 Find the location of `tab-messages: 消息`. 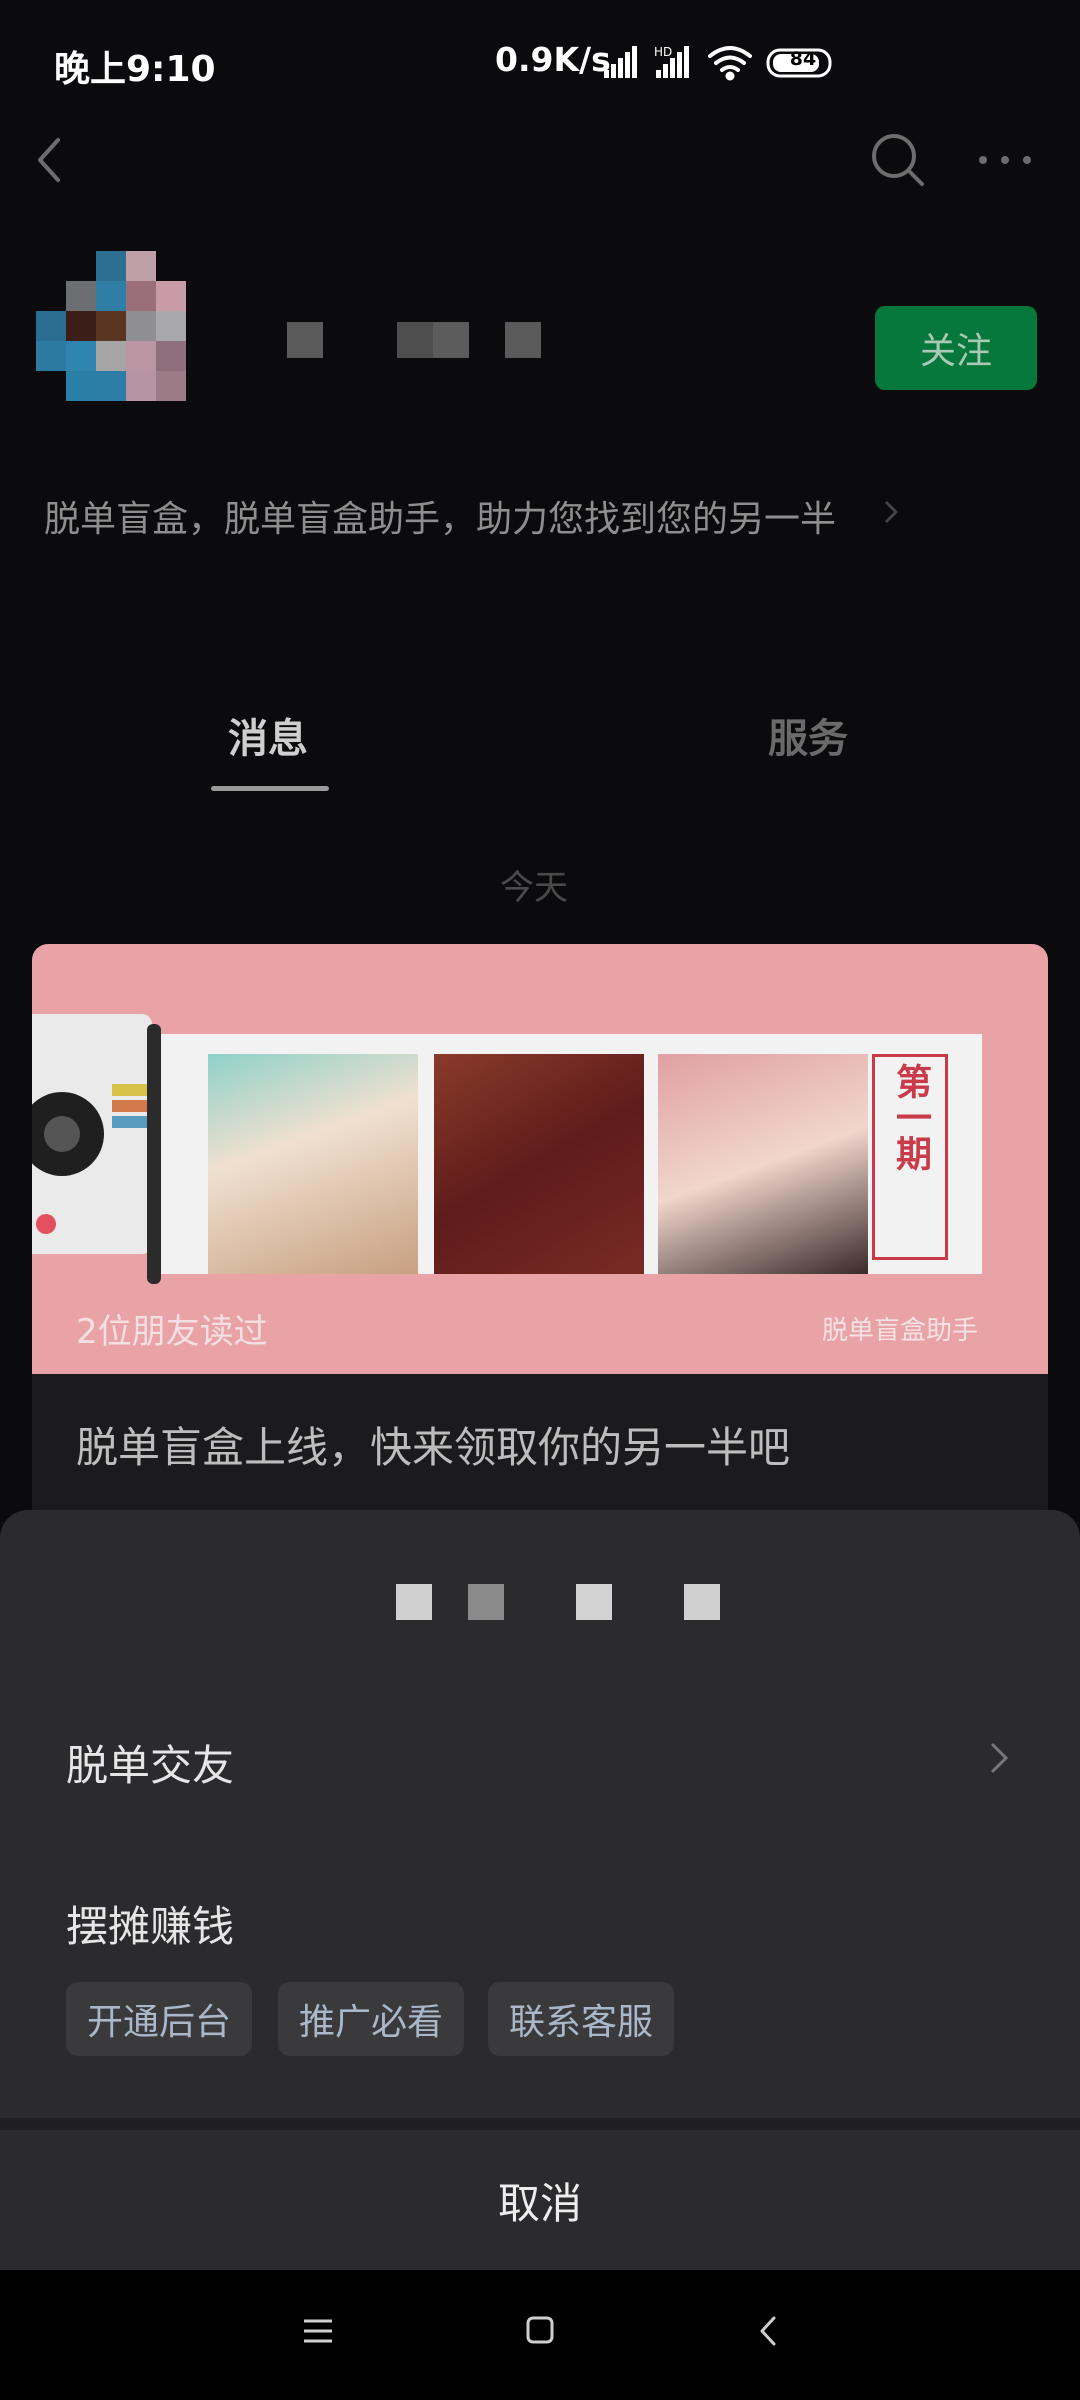

tab-messages: 消息 is located at coordinates (268, 735).